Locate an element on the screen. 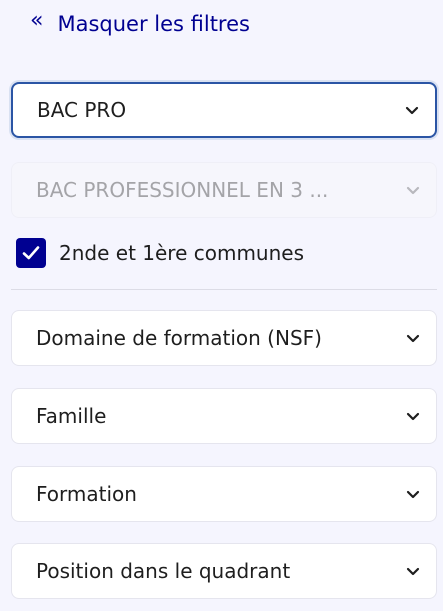 This screenshot has height=611, width=443. checkmark-icon is located at coordinates (31, 253).